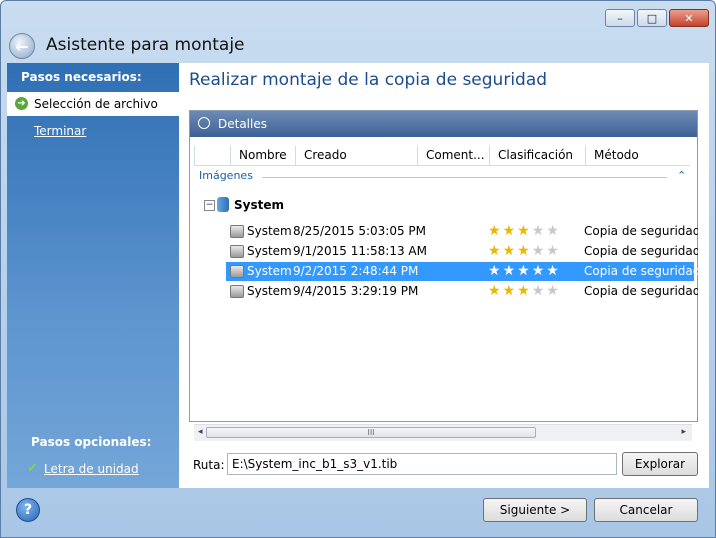  What do you see at coordinates (91, 442) in the screenshot?
I see `optional-steps-heading: Pasos opcionales:` at bounding box center [91, 442].